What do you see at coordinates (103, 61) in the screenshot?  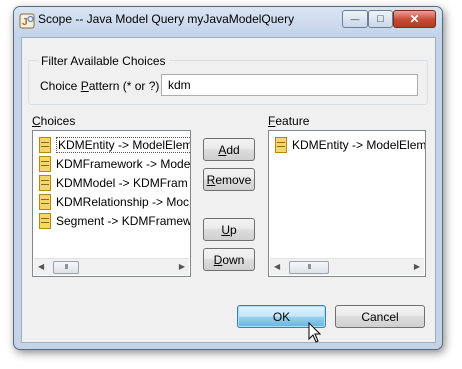 I see `filter-group-title: Filter Available Choices` at bounding box center [103, 61].